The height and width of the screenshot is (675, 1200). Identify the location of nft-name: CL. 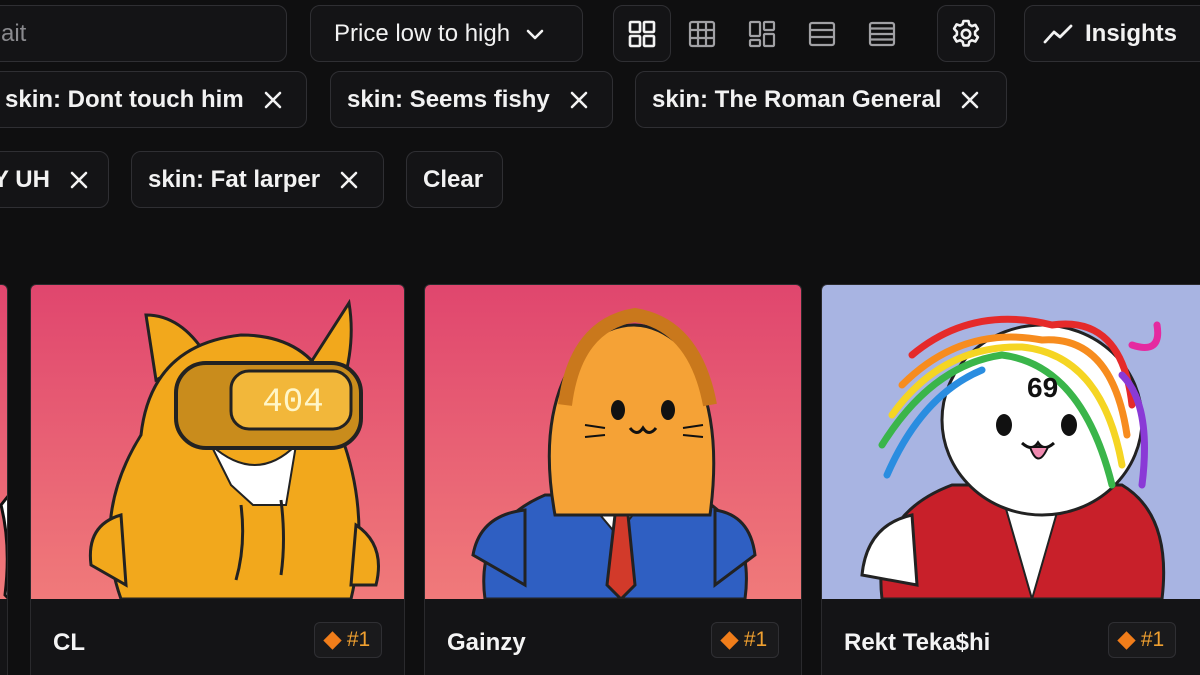
(69, 642).